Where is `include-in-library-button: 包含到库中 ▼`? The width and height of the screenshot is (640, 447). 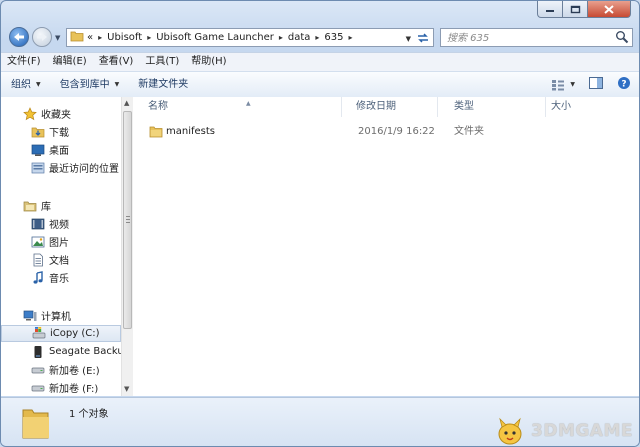 include-in-library-button: 包含到库中 ▼ is located at coordinates (89, 85).